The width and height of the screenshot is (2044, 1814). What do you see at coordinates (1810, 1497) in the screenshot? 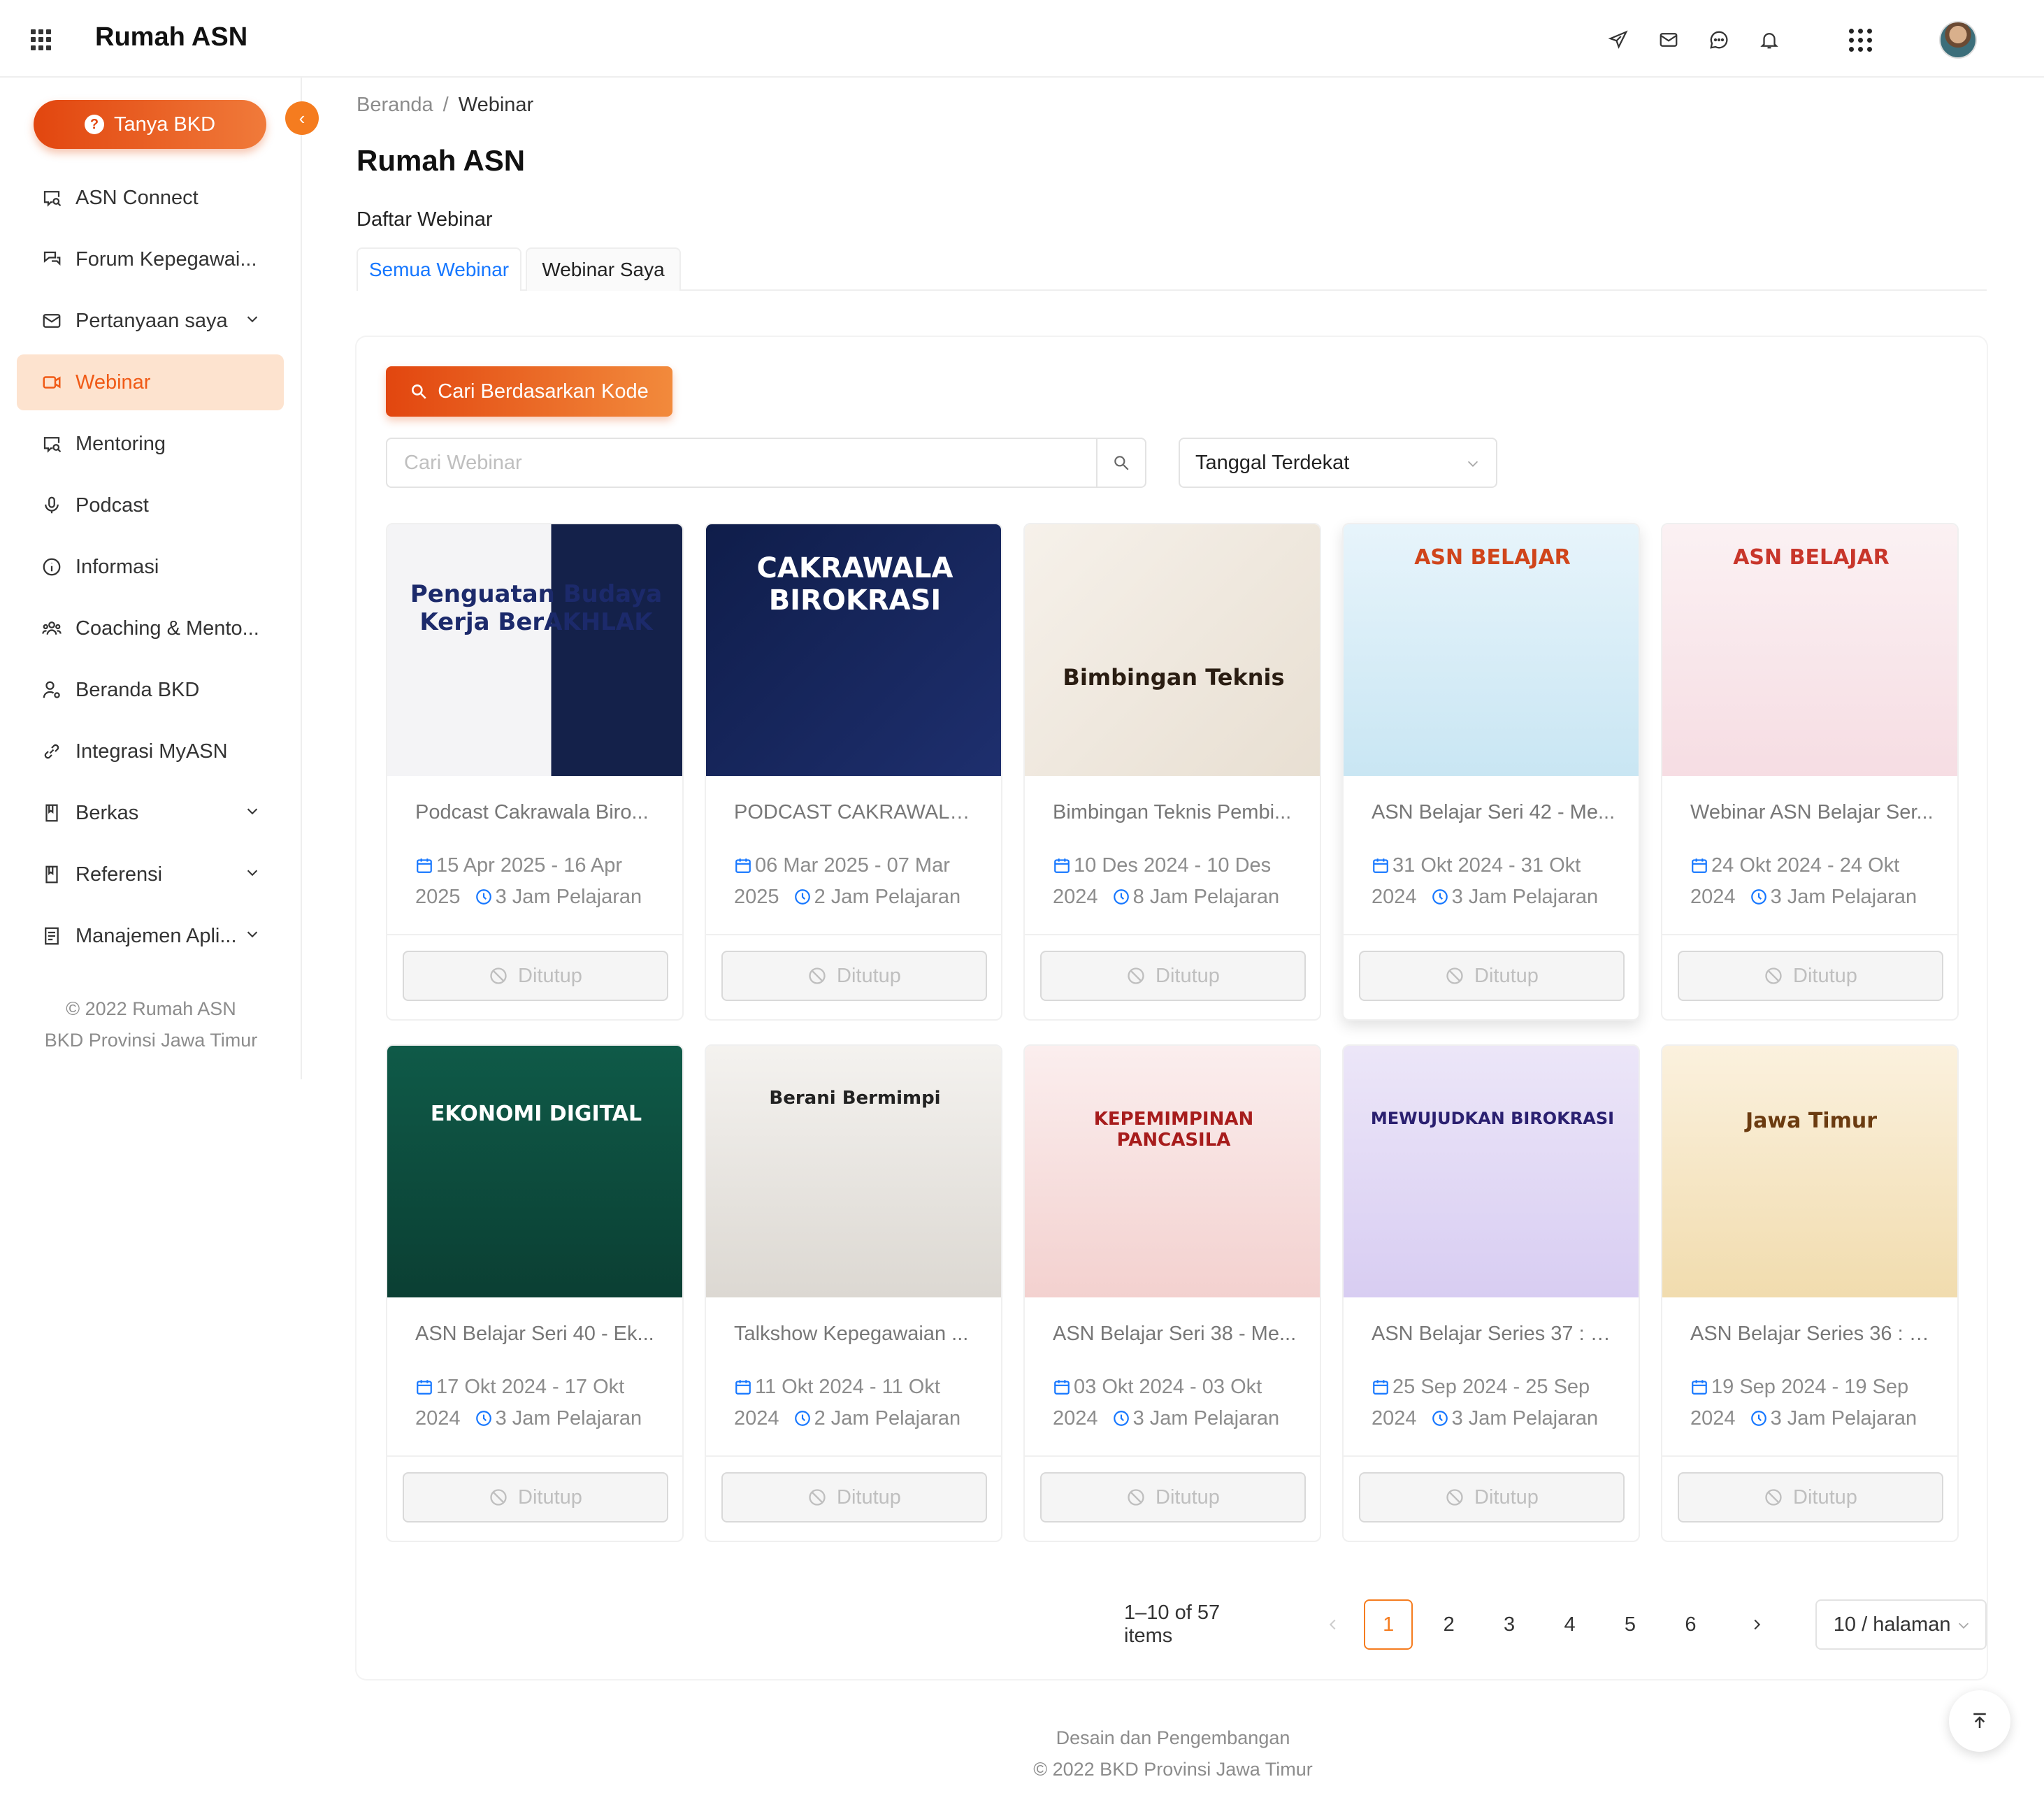
I see `closed-button: Ditutup` at bounding box center [1810, 1497].